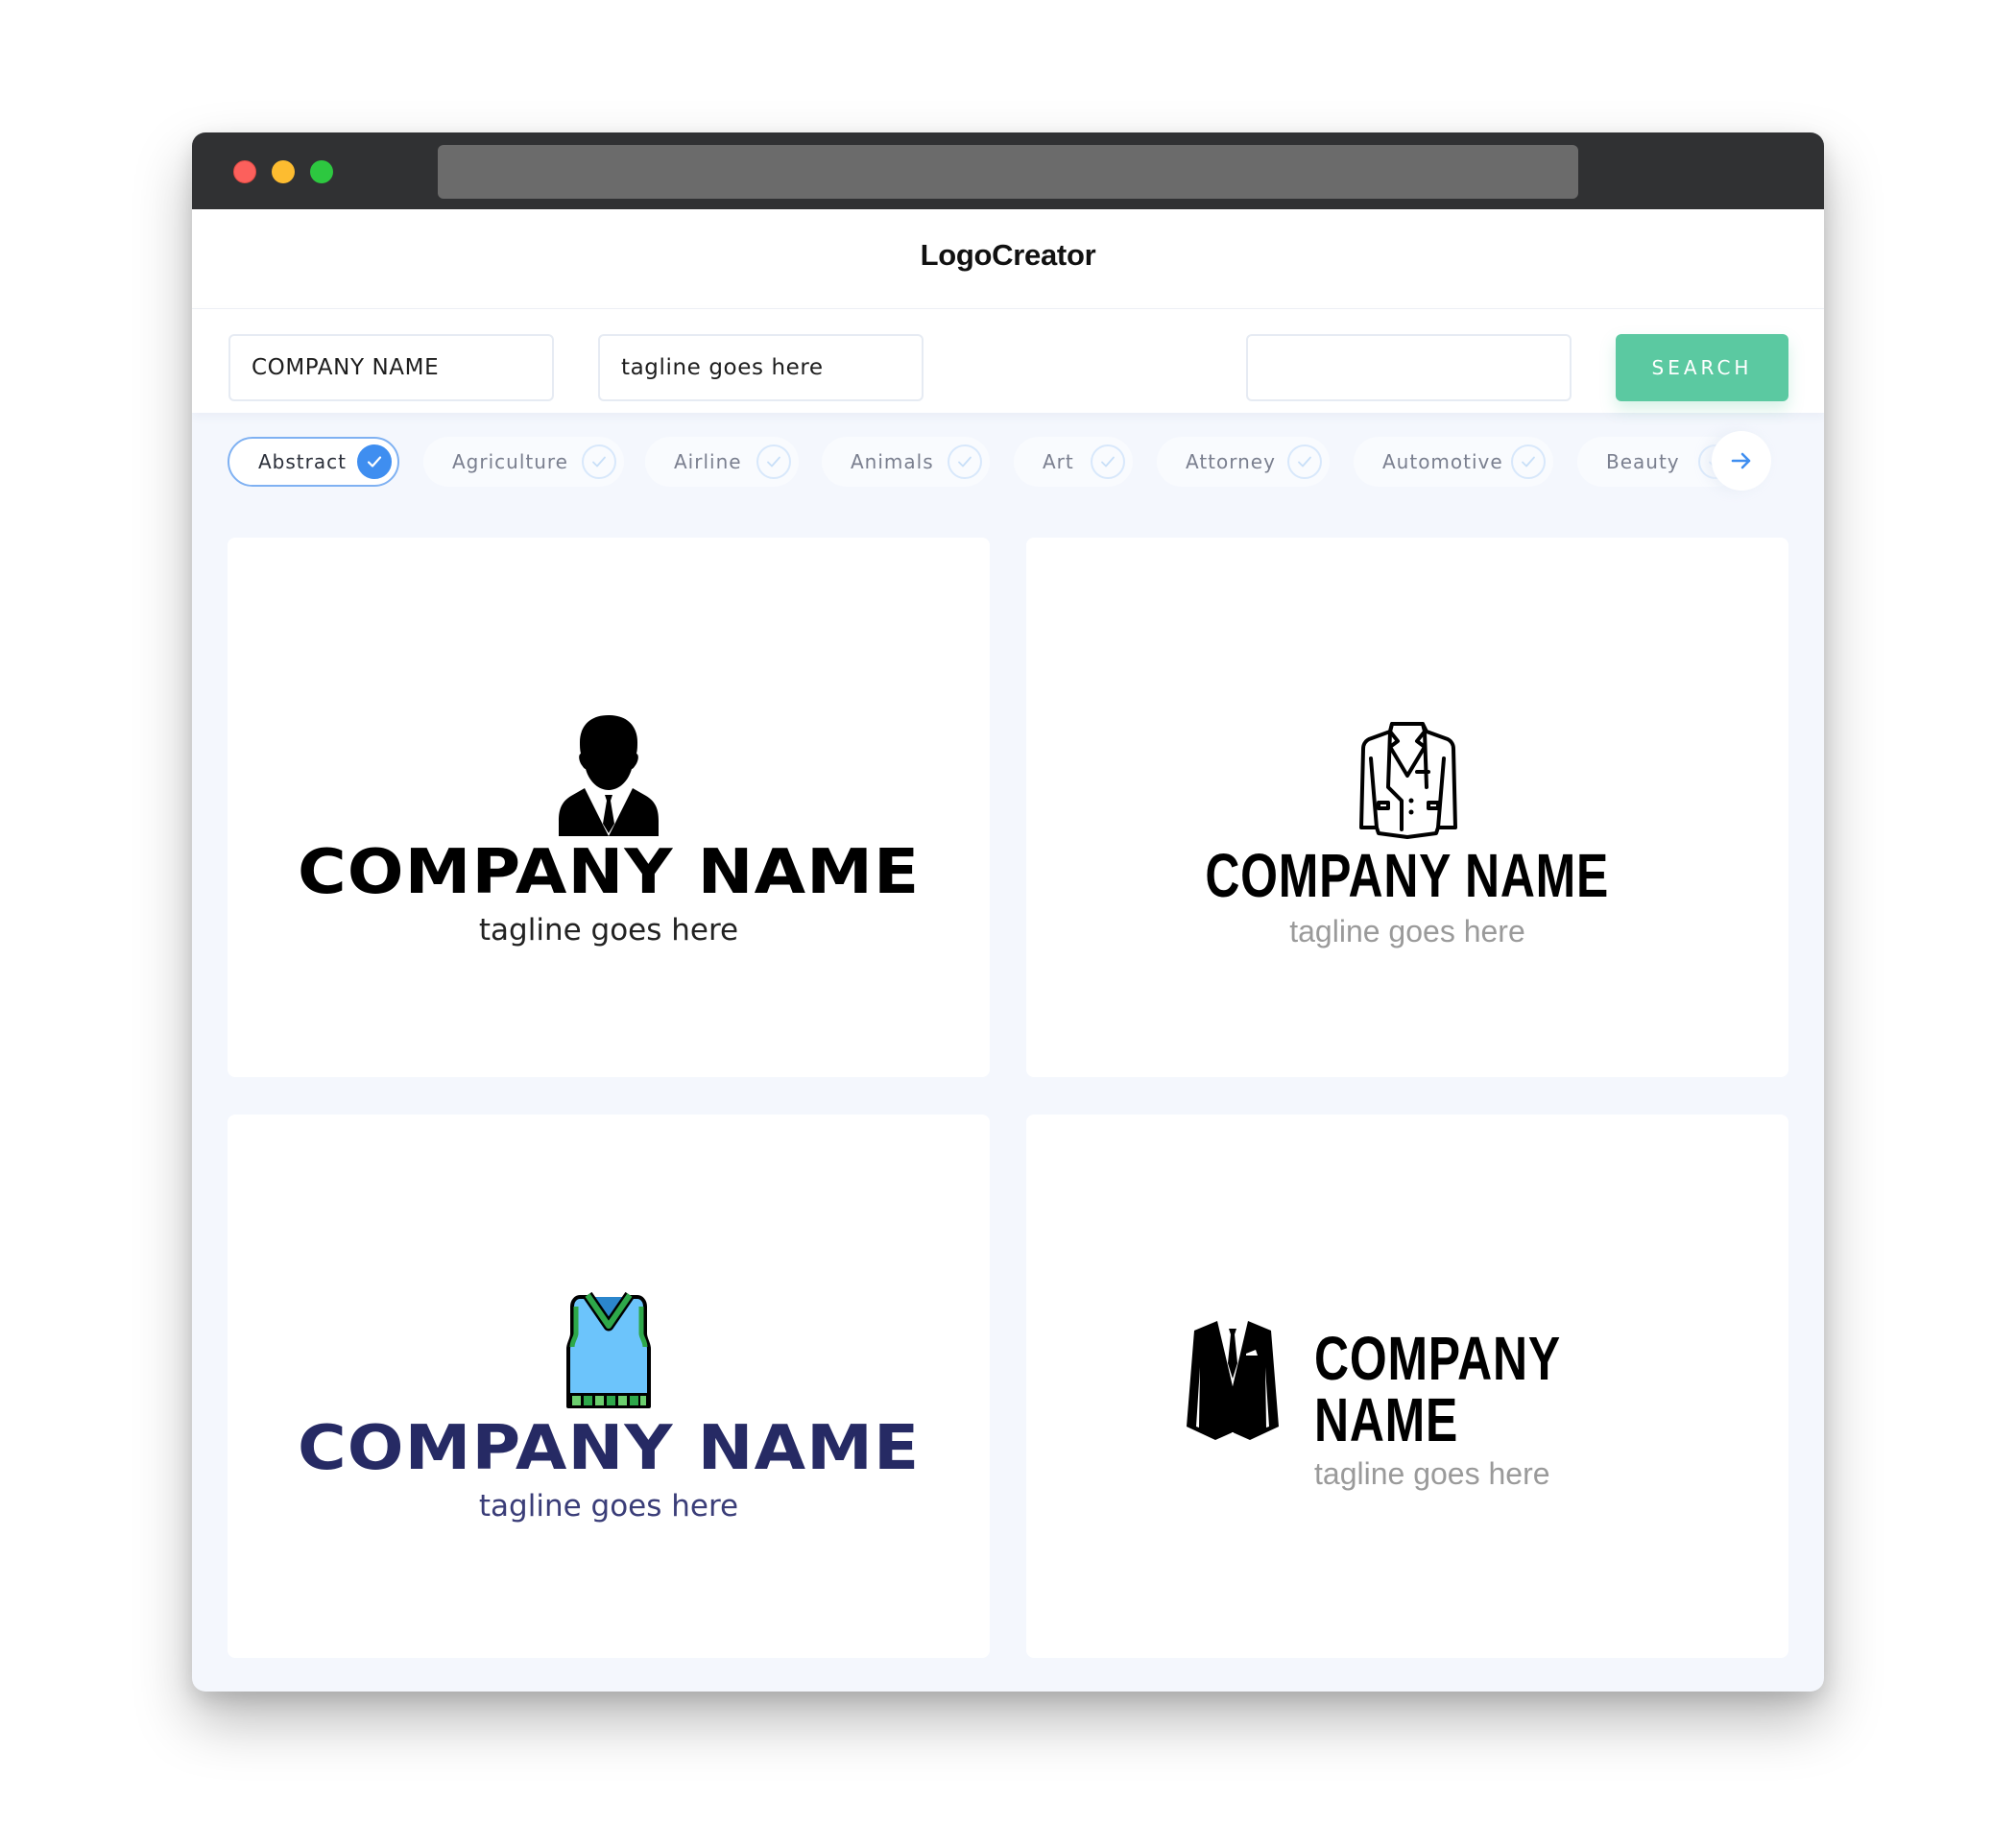  Describe the element at coordinates (893, 461) in the screenshot. I see `category-label: Animals` at that location.